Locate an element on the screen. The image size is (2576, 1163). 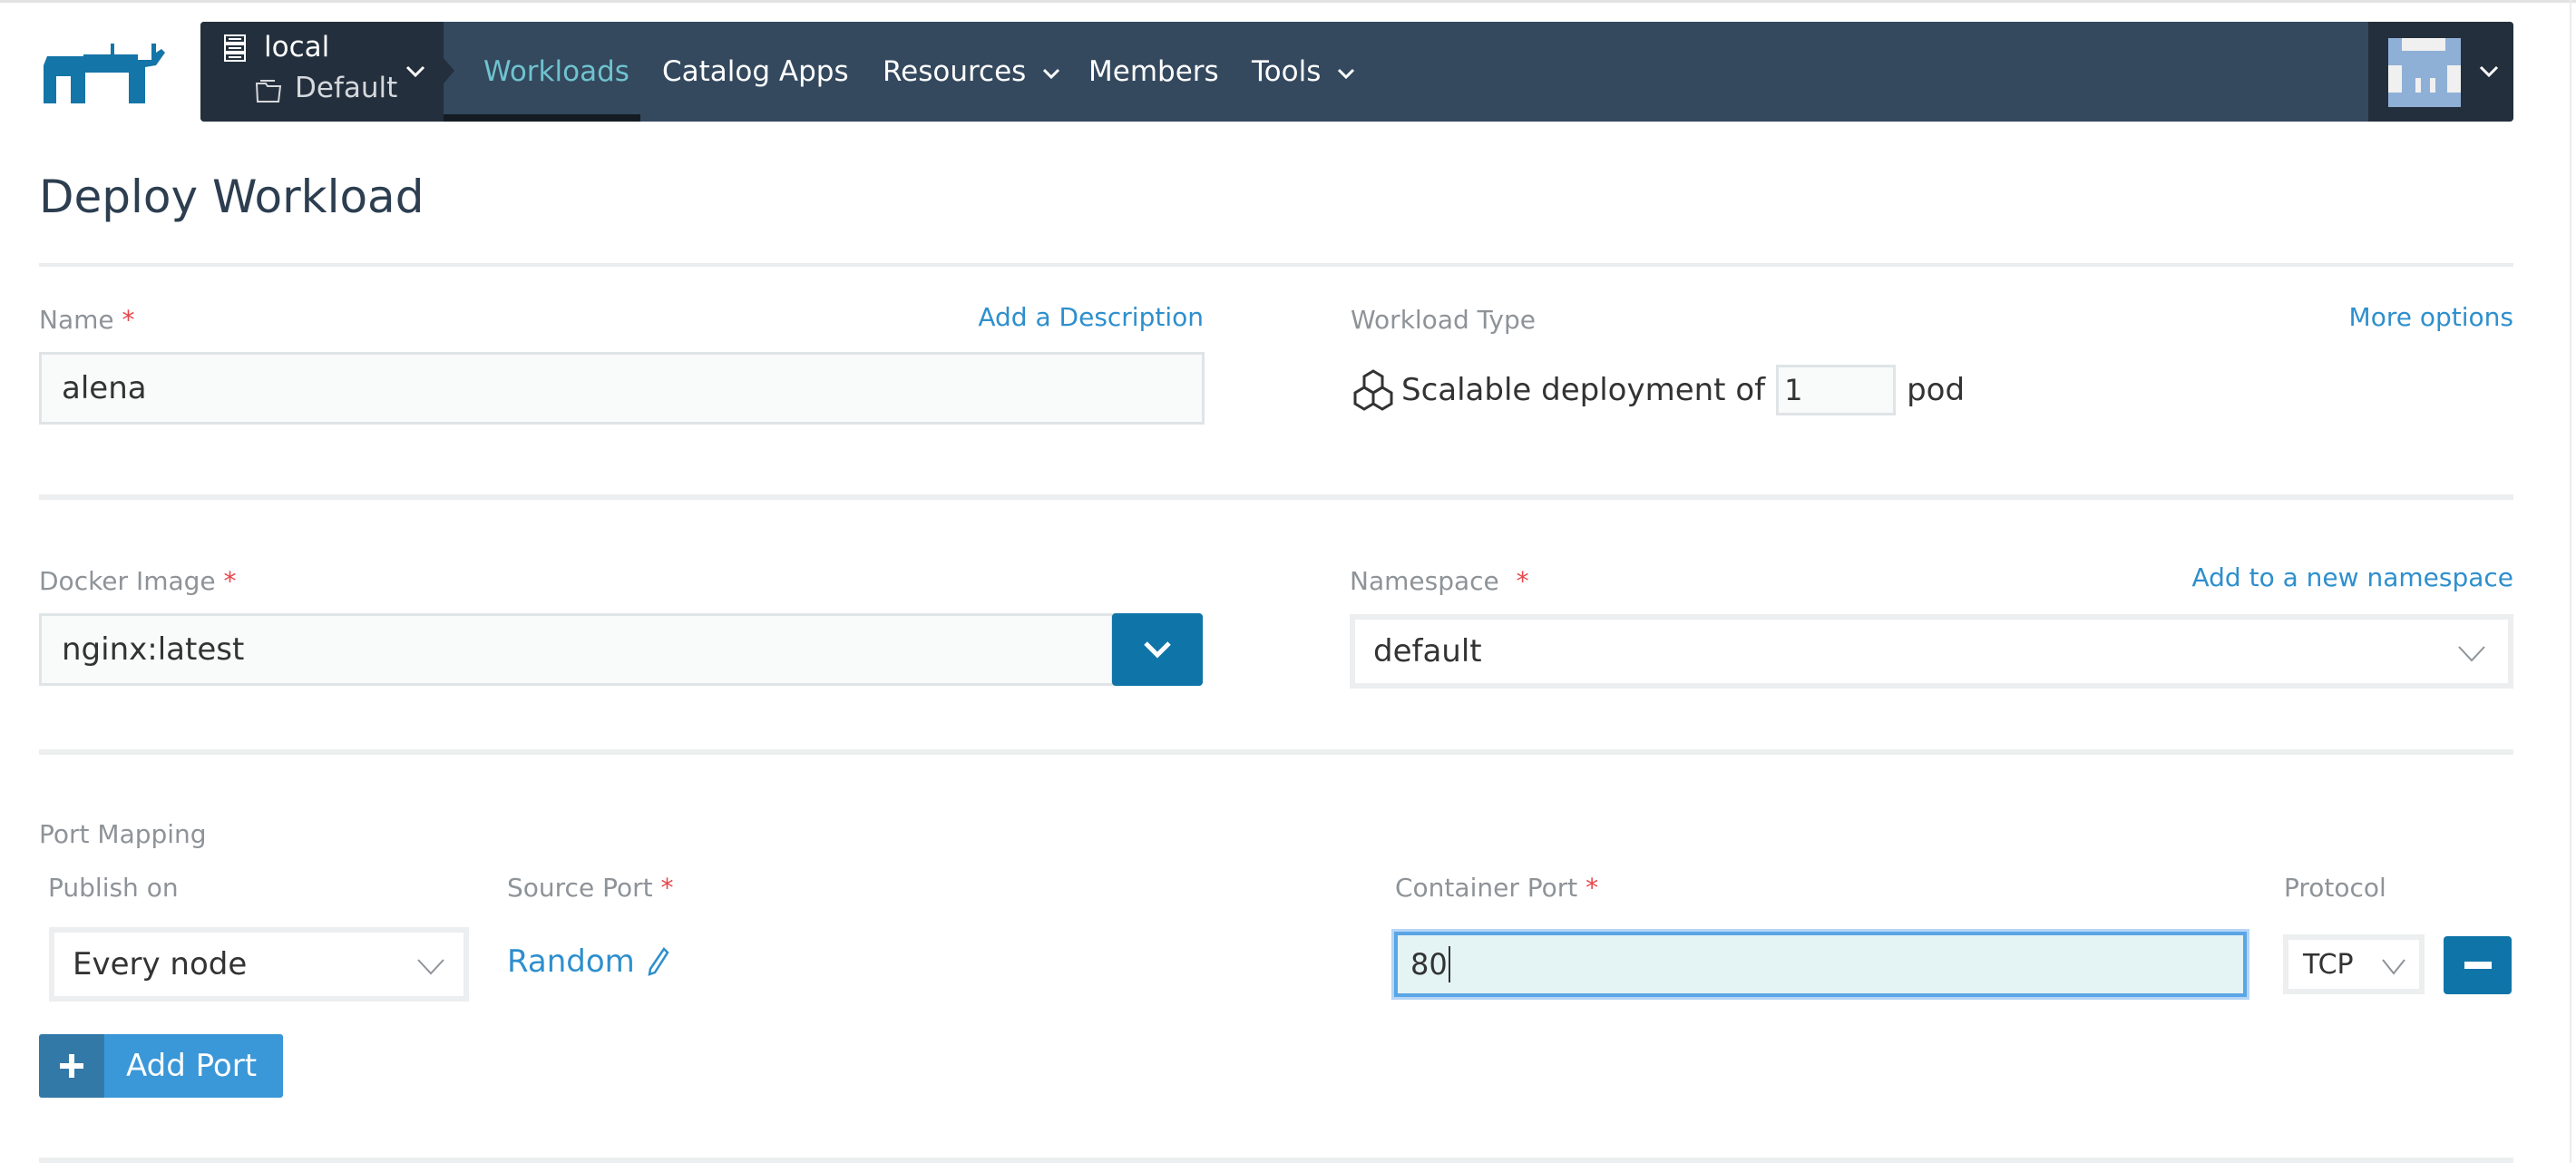
publish-on-label: Publish on is located at coordinates (113, 888).